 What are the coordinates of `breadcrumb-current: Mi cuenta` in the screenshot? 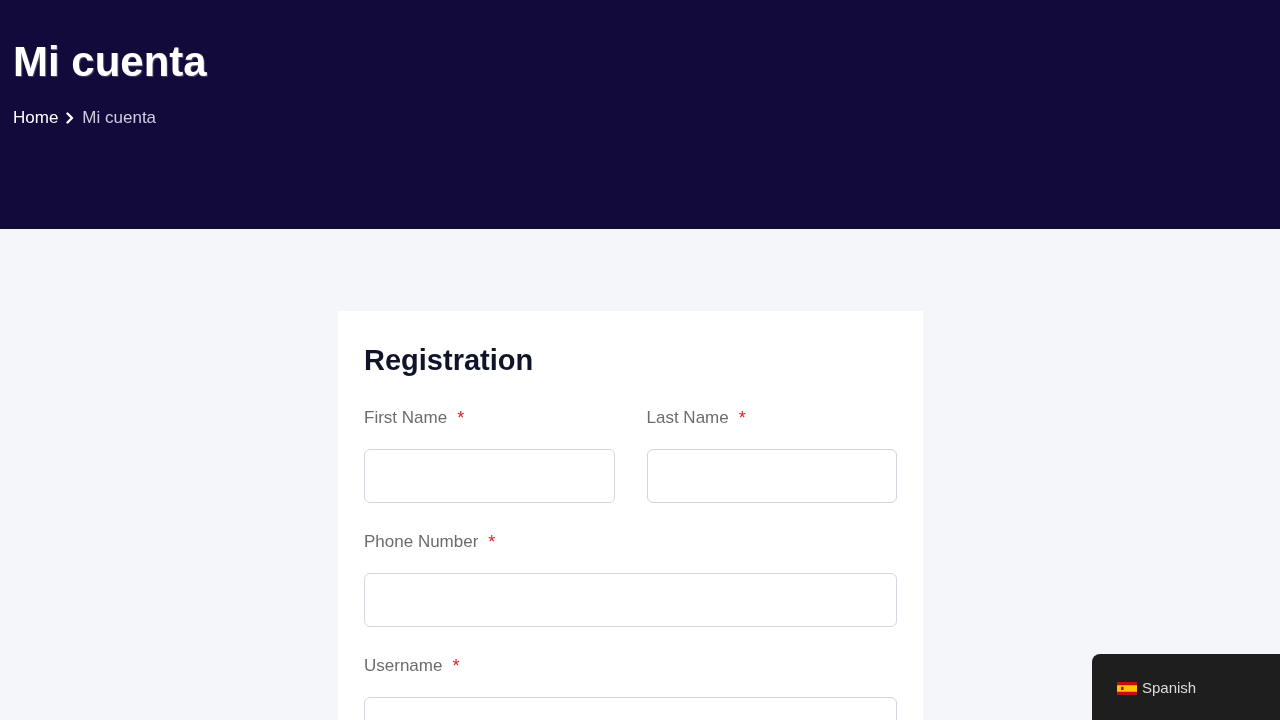 It's located at (119, 118).